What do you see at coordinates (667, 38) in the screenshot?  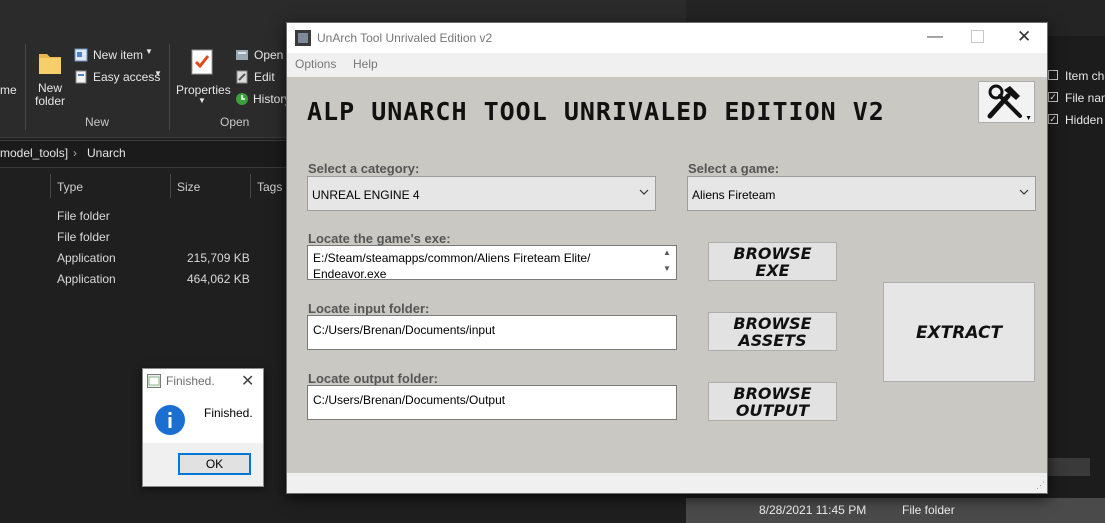 I see `window-titlebar: UnArch Tool Unrivaled Edition v2 — ✕` at bounding box center [667, 38].